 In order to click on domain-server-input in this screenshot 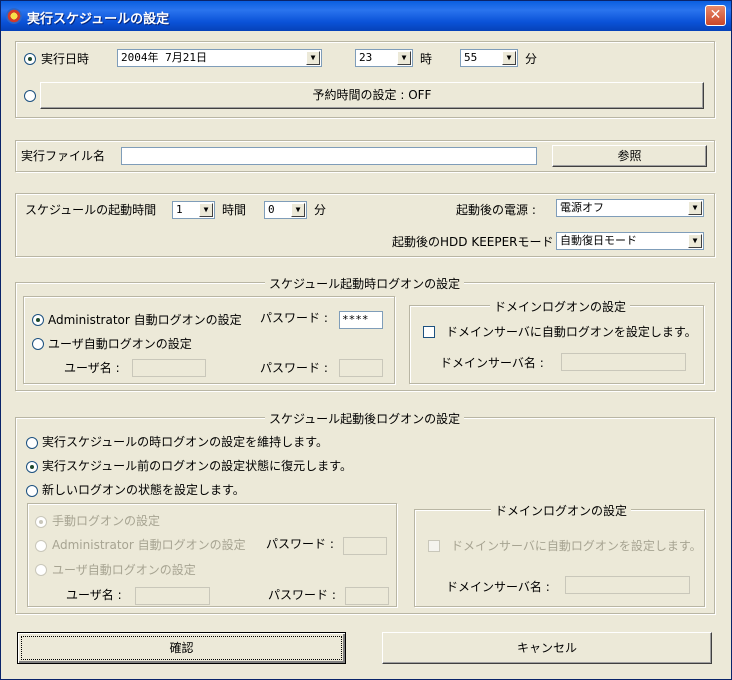, I will do `click(623, 362)`.